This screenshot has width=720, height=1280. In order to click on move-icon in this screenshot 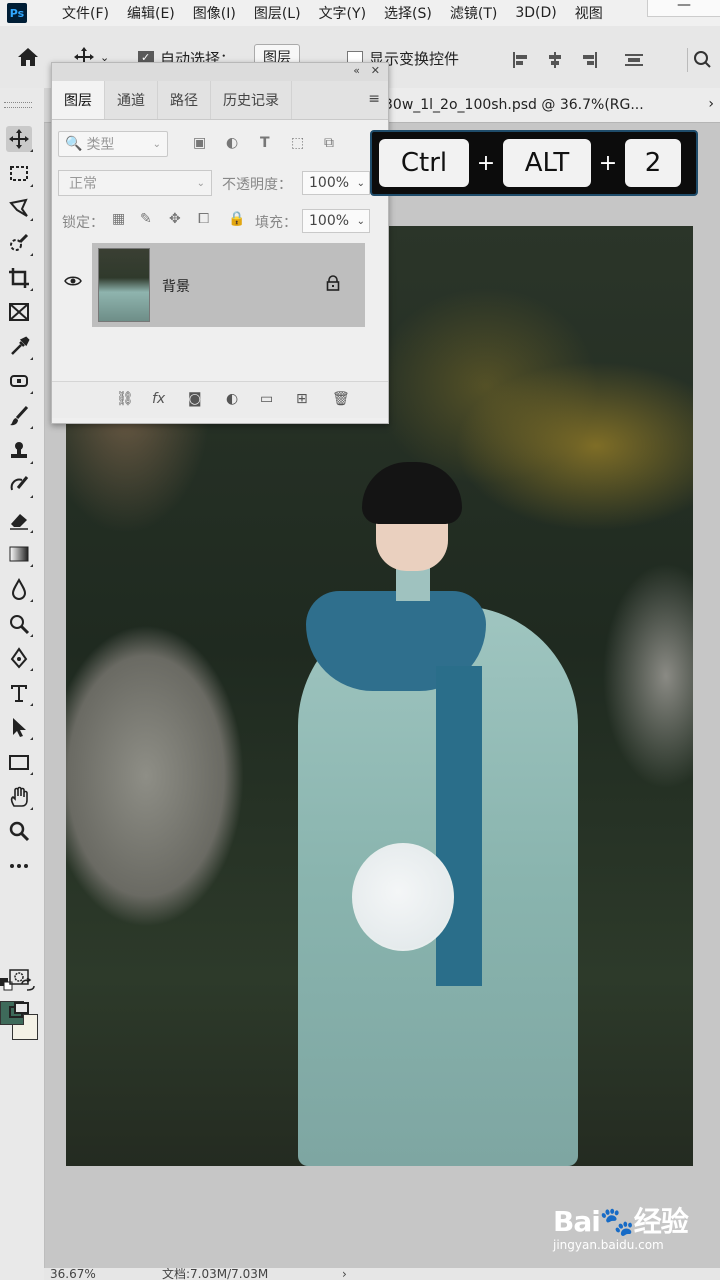, I will do `click(19, 139)`.